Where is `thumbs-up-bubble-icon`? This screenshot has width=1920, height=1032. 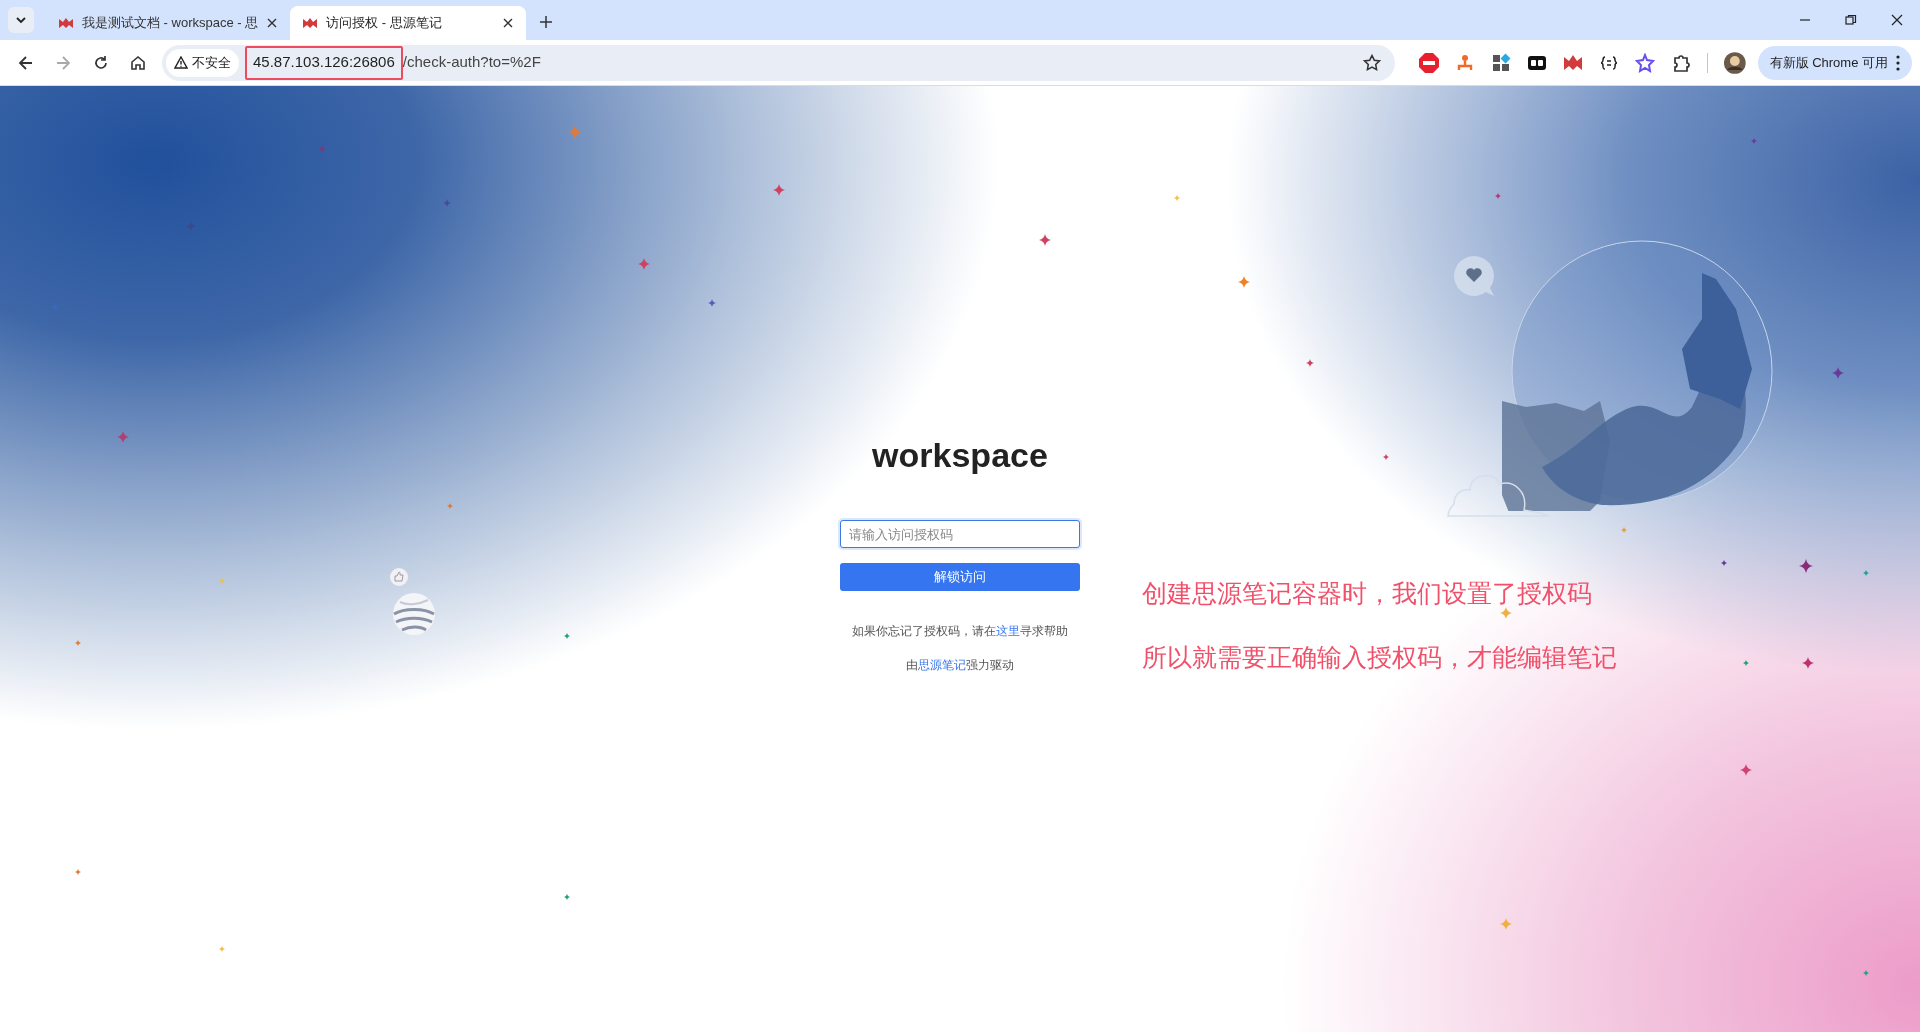 thumbs-up-bubble-icon is located at coordinates (399, 577).